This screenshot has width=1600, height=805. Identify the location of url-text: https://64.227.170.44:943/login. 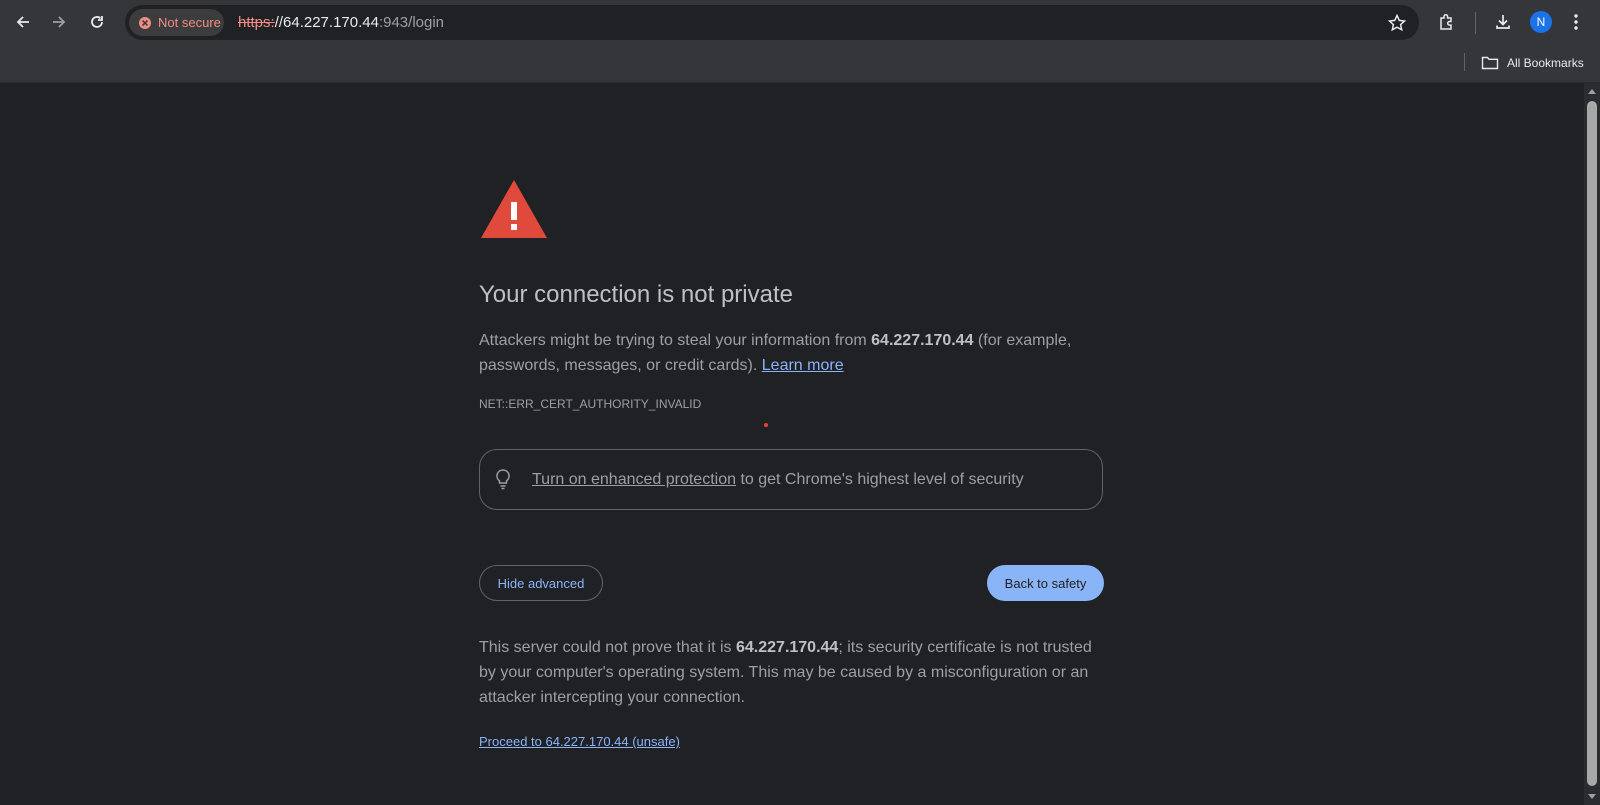
(341, 22).